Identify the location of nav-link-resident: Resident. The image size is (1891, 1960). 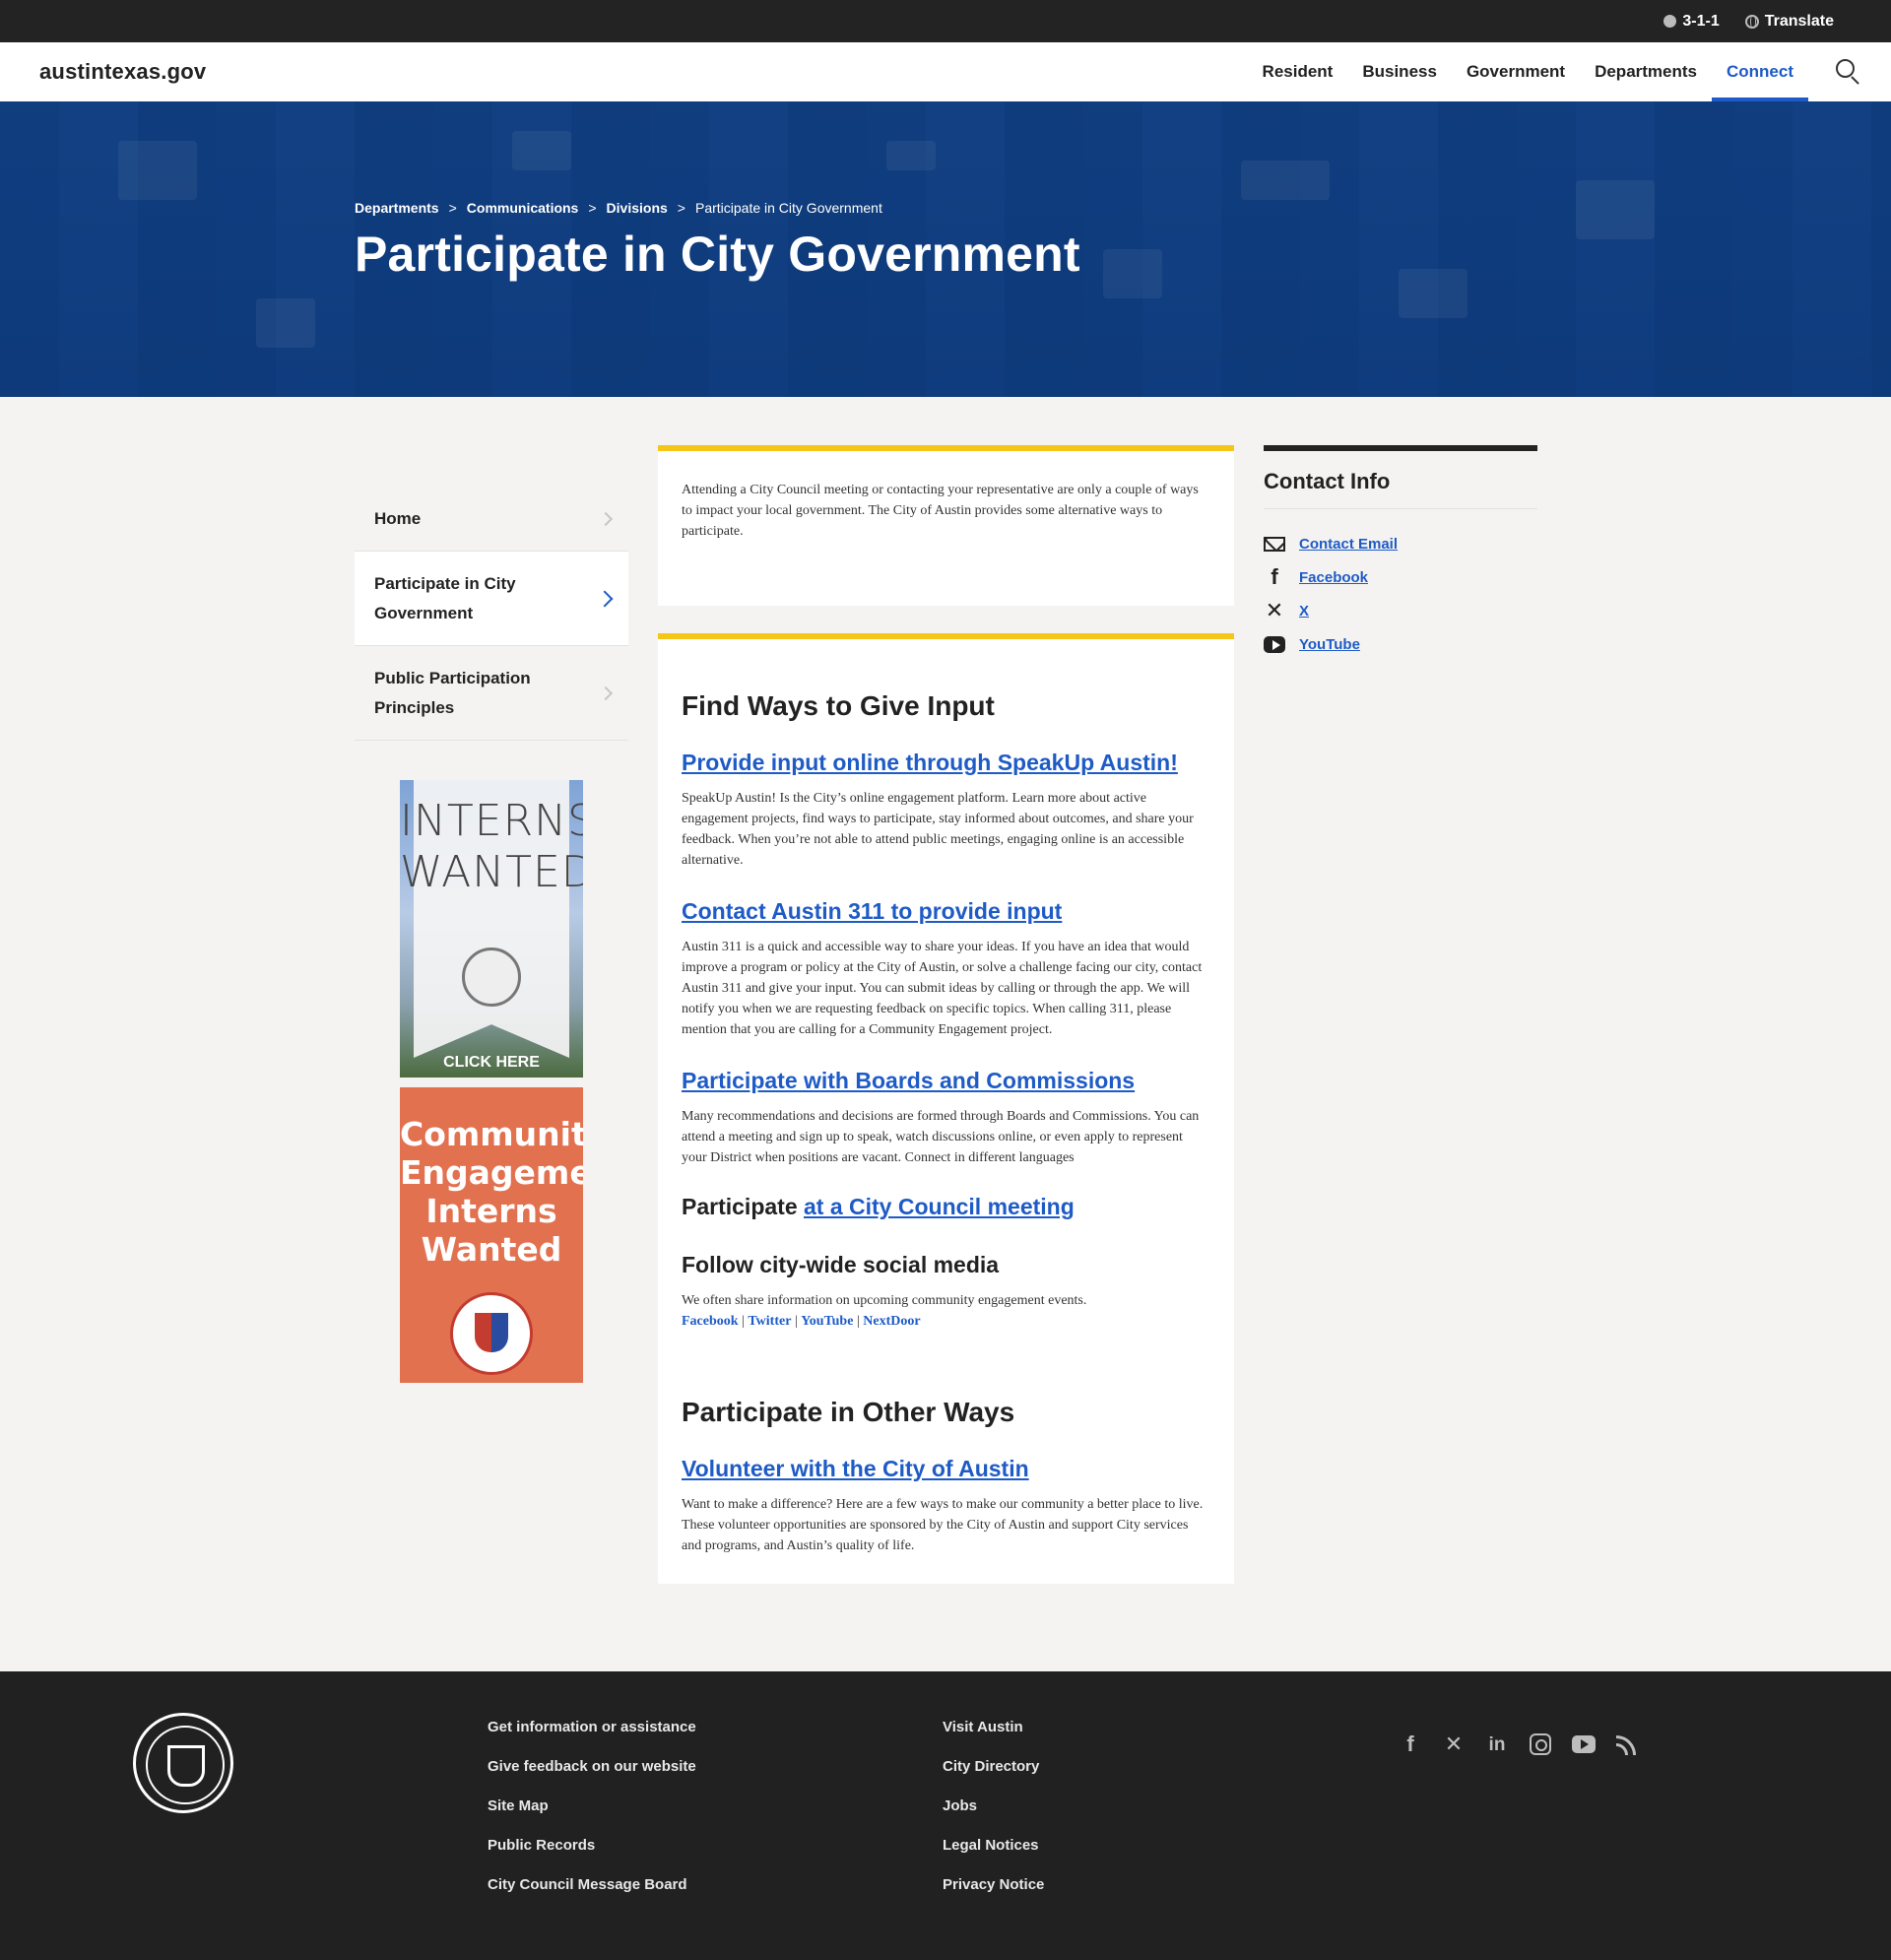
(1298, 72).